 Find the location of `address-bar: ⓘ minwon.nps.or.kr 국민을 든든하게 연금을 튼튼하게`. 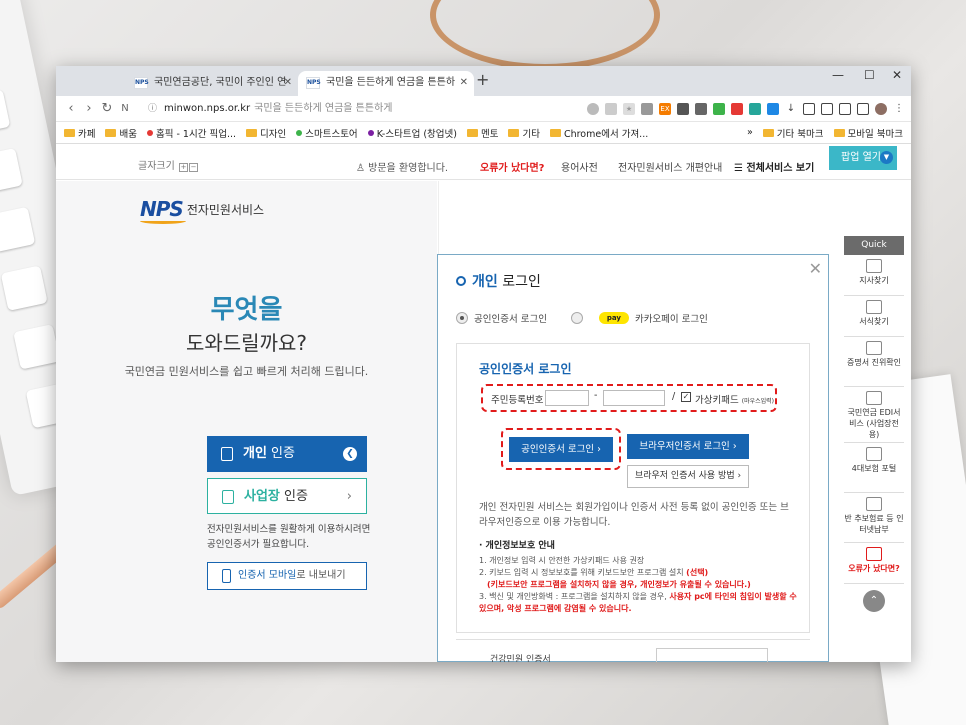

address-bar: ⓘ minwon.nps.or.kr 국민을 든든하게 연금을 튼튼하게 is located at coordinates (330, 109).